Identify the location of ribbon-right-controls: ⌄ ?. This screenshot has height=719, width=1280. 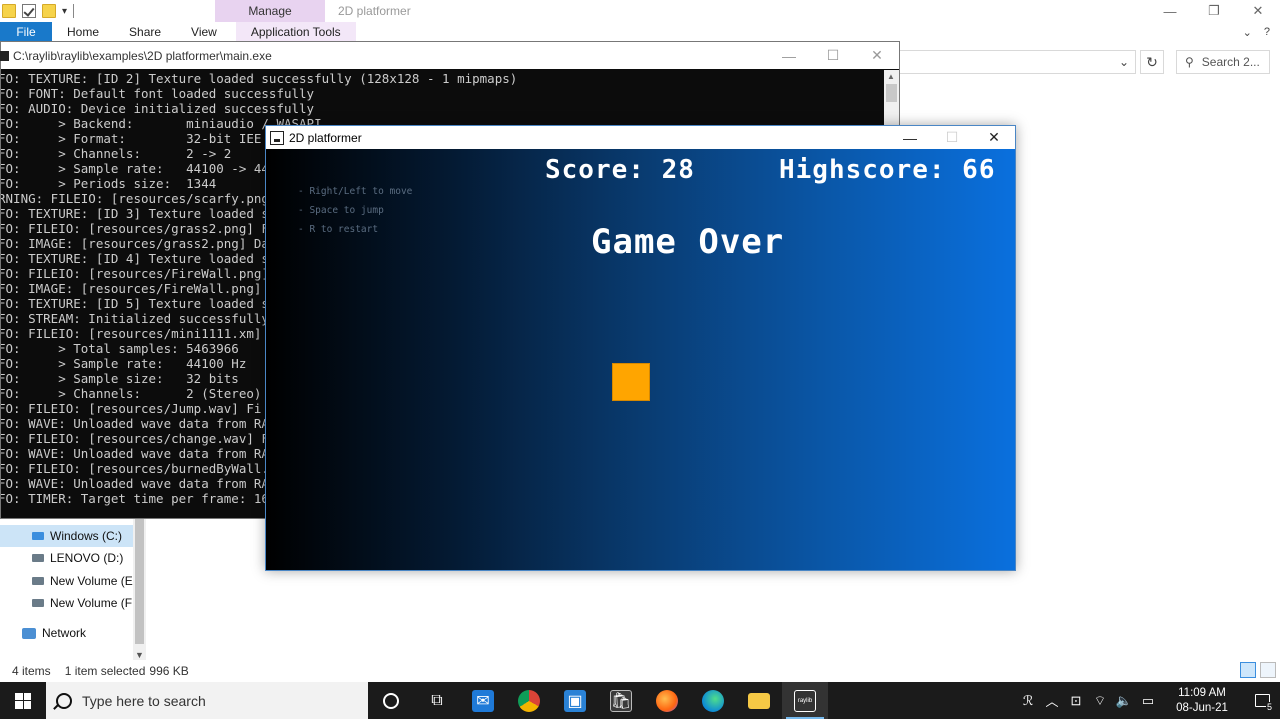
(1256, 32).